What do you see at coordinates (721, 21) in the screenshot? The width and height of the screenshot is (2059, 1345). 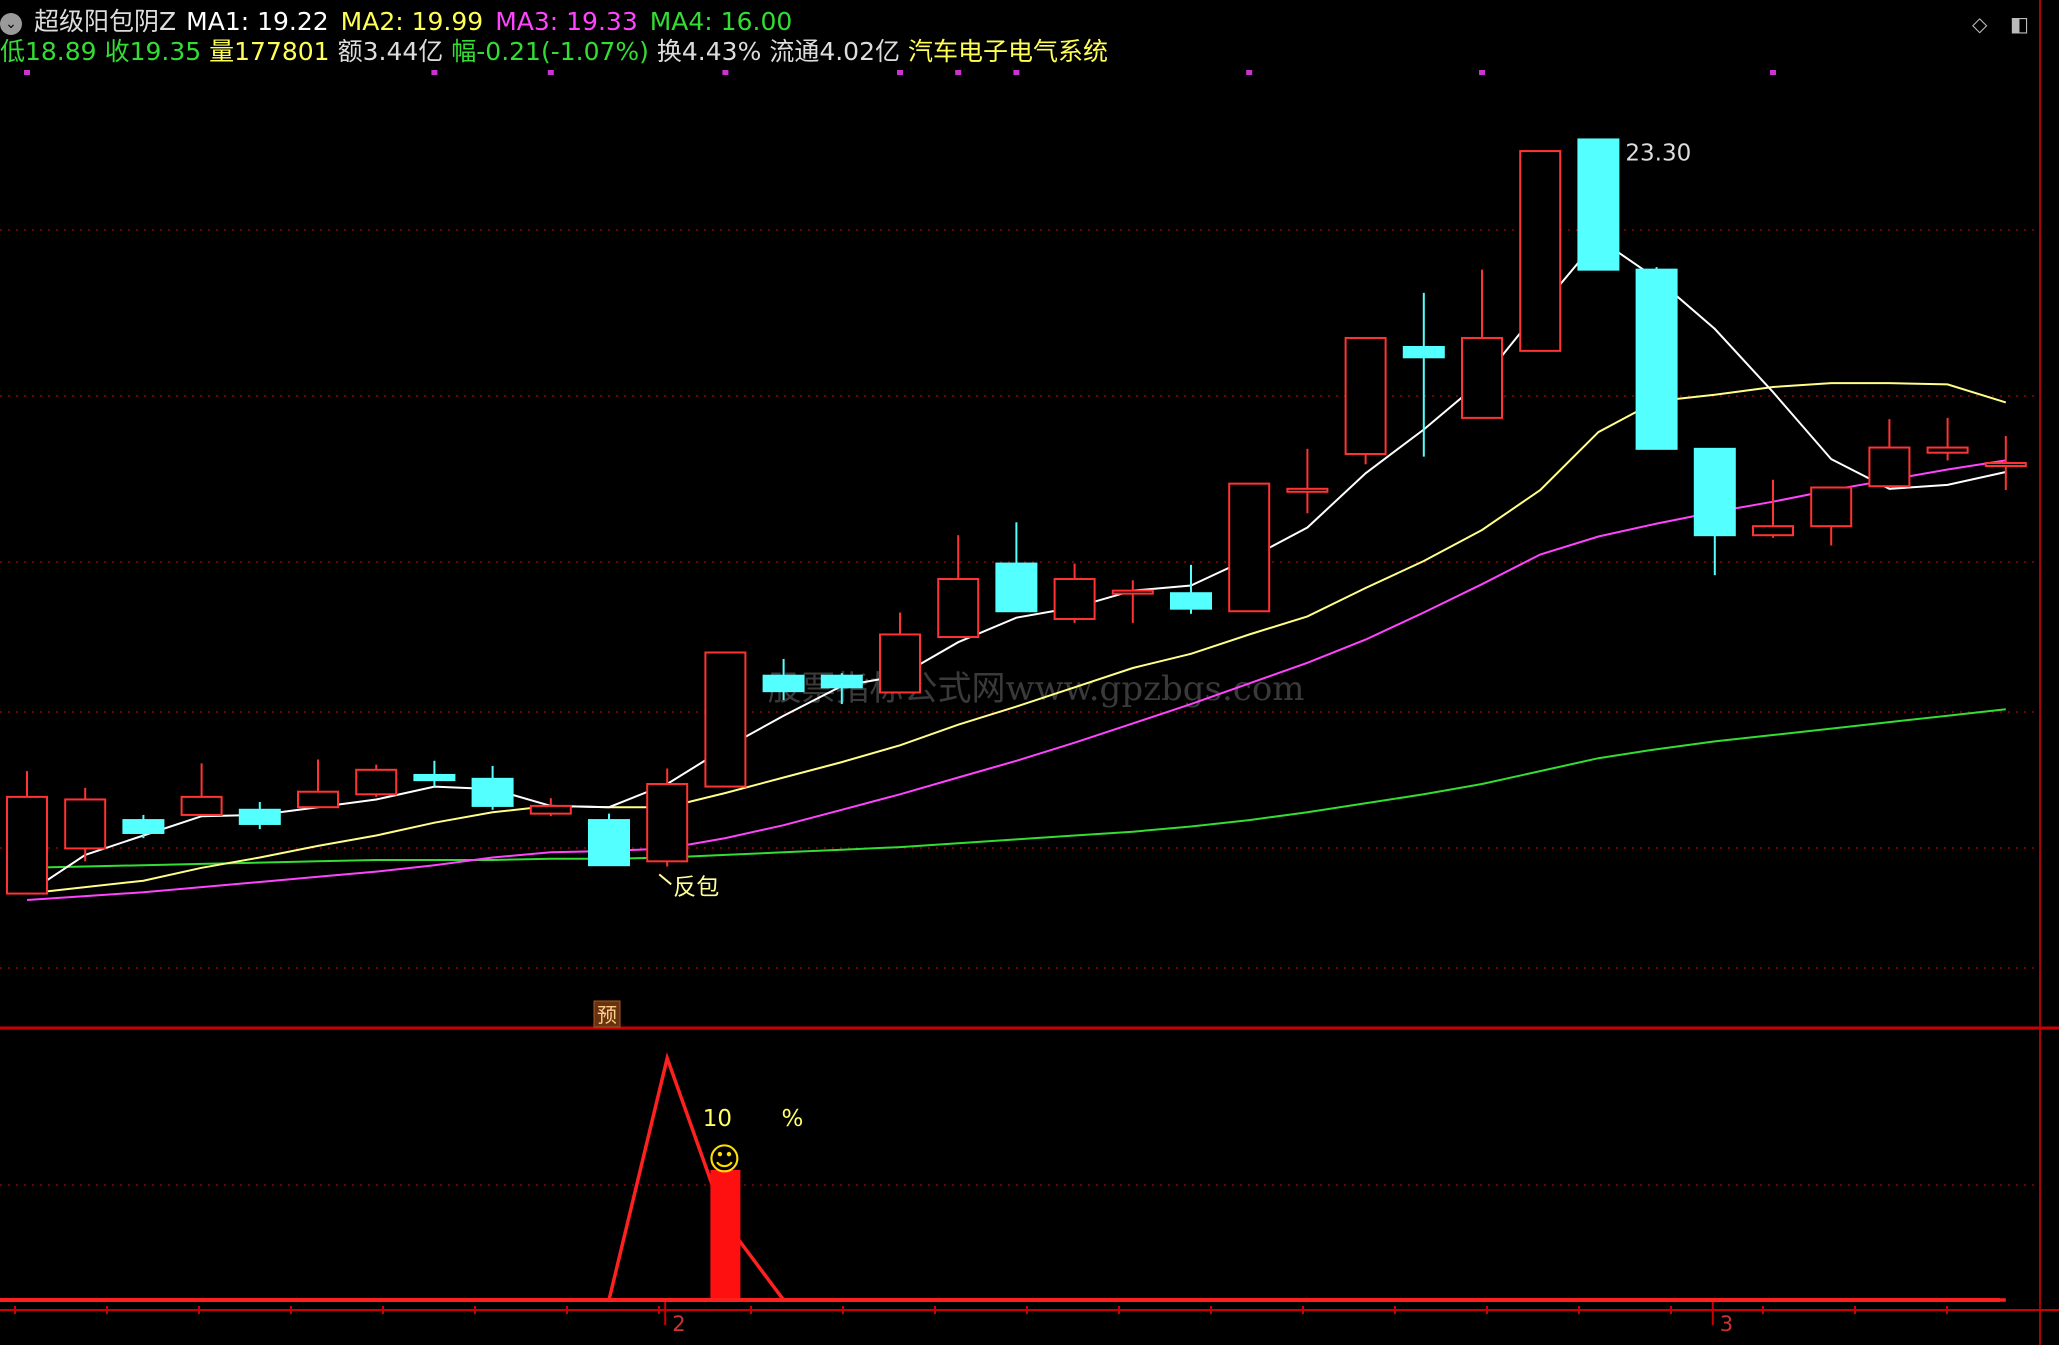 I see `ma-label: MA4: 16.00` at bounding box center [721, 21].